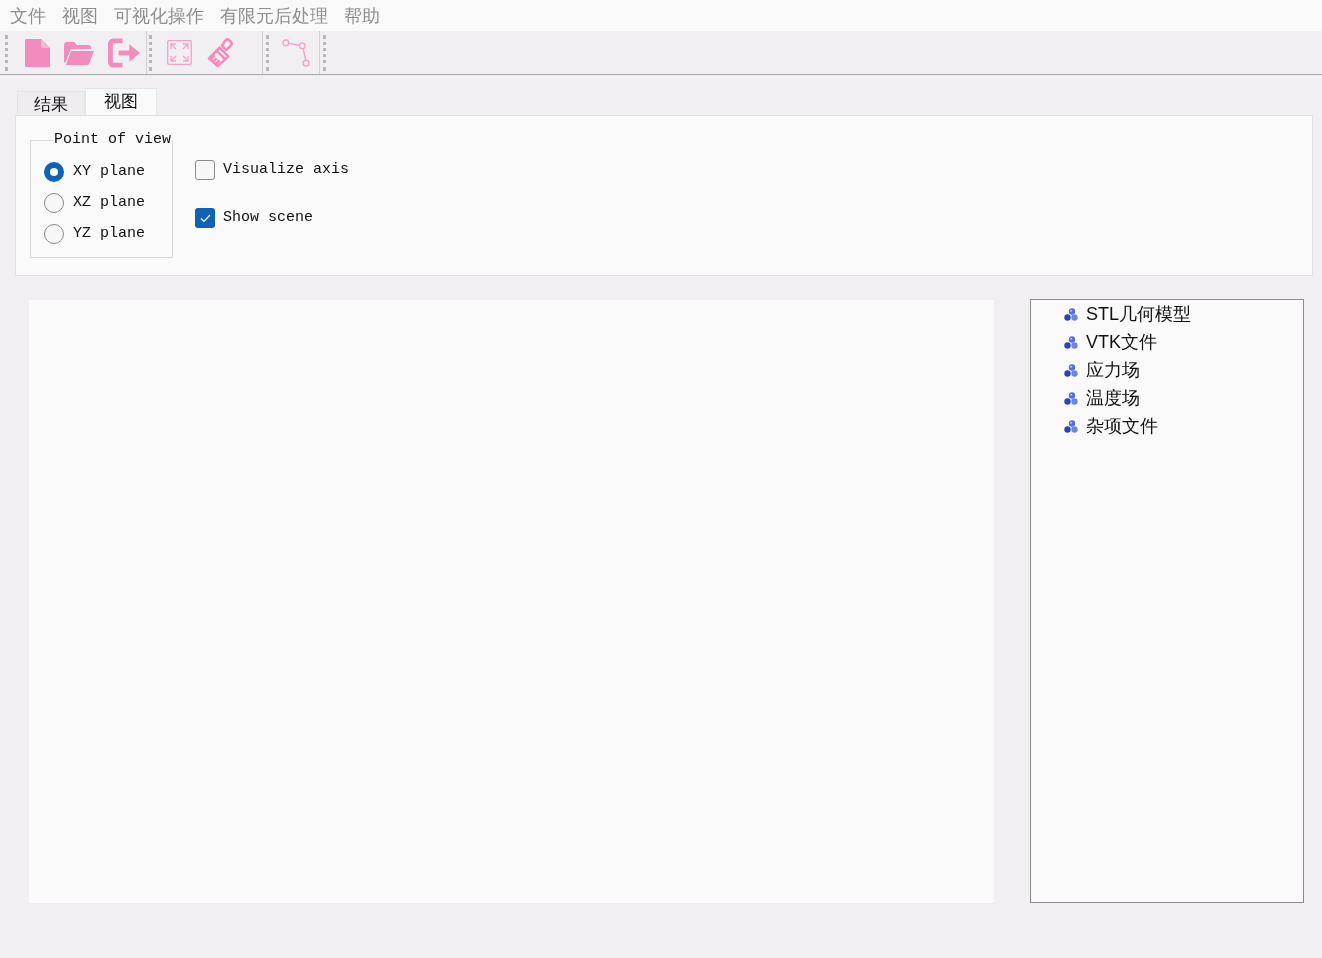 Image resolution: width=1322 pixels, height=958 pixels. Describe the element at coordinates (37, 52) in the screenshot. I see `file-icon` at that location.